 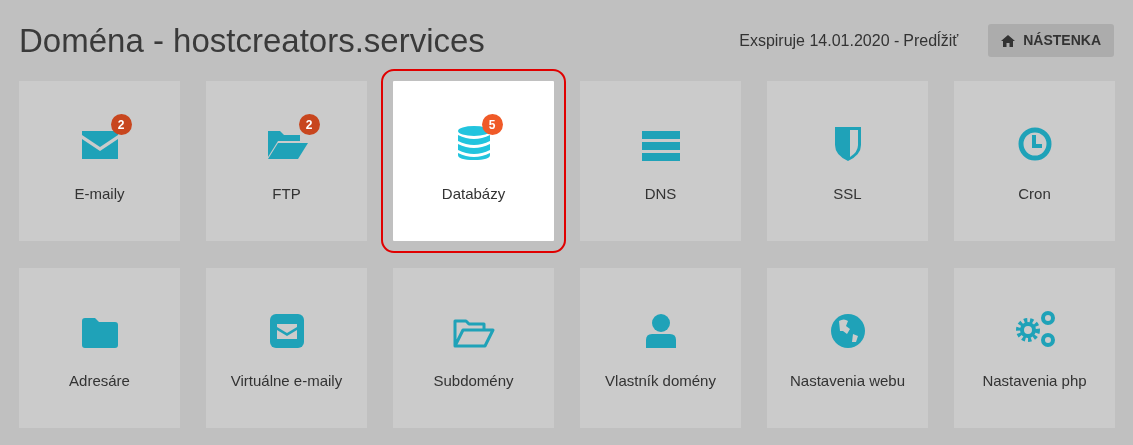 I want to click on tile-label: Virtuálne e-maily, so click(x=286, y=381).